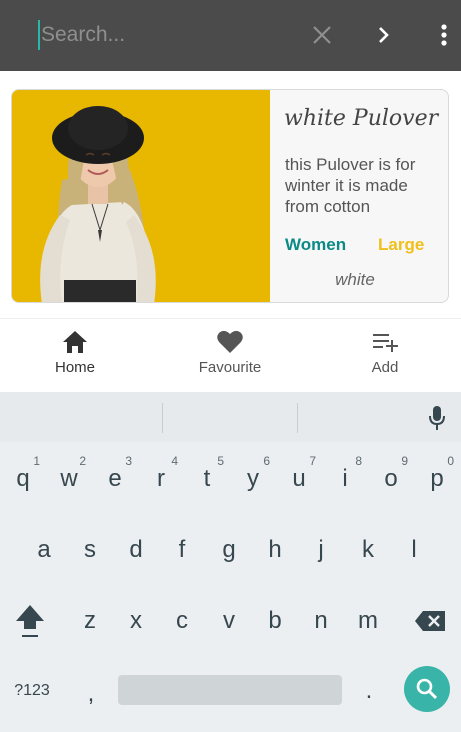  I want to click on nav-favourite: Favourite, so click(230, 352).